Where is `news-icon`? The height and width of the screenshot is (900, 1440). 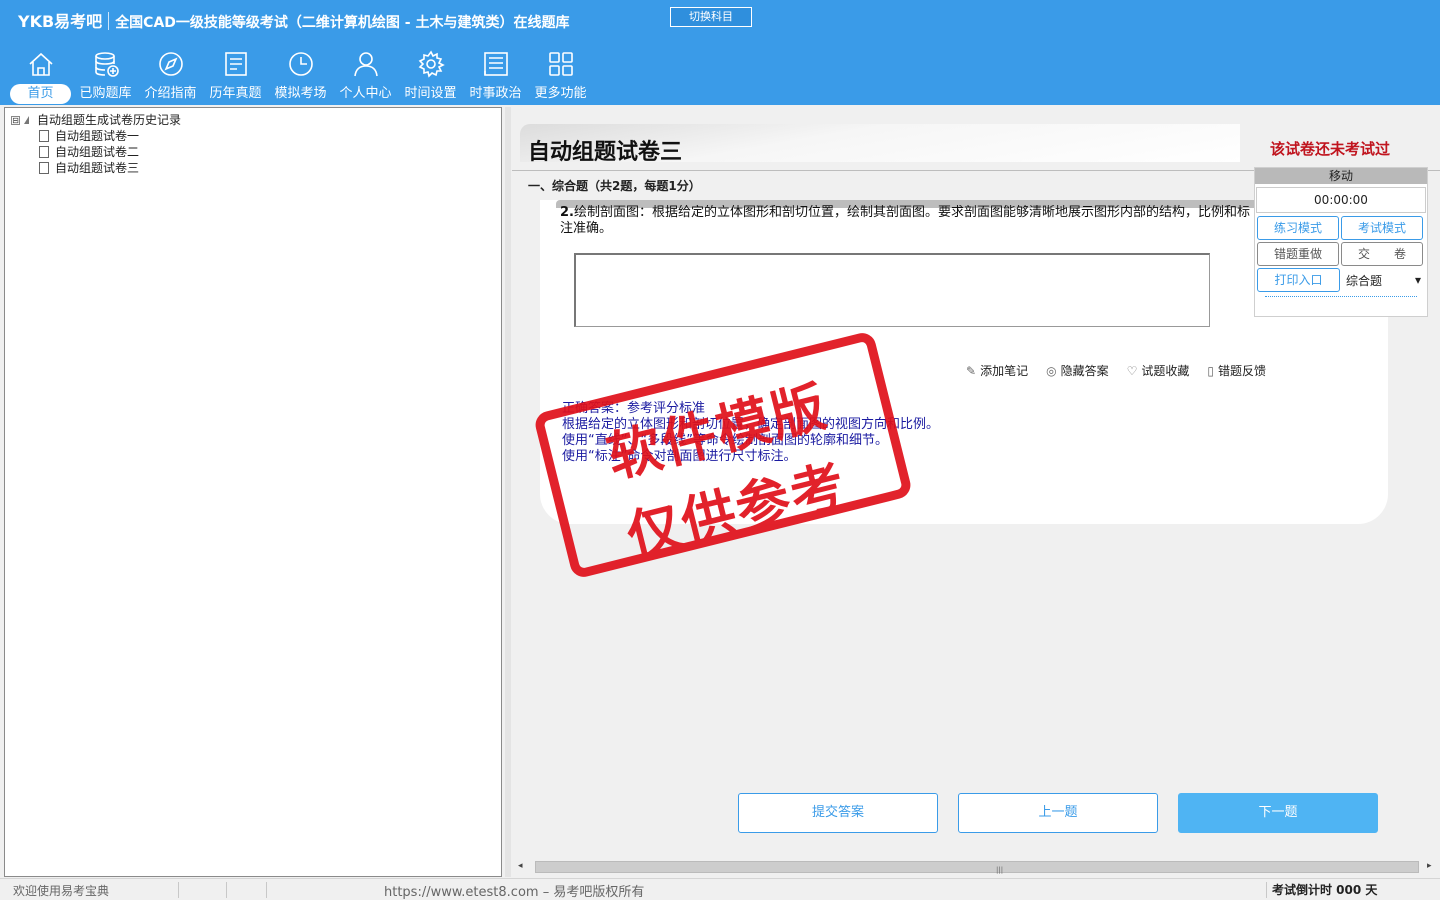
news-icon is located at coordinates (495, 64).